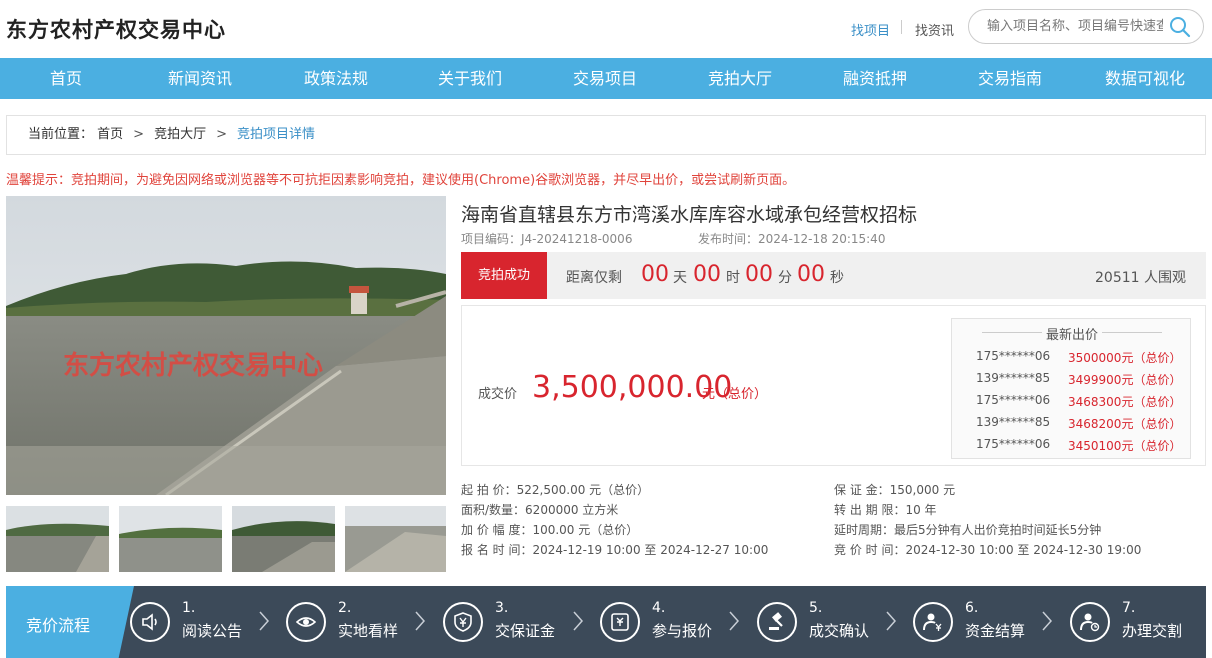 The width and height of the screenshot is (1212, 658). Describe the element at coordinates (1140, 278) in the screenshot. I see `watcher-count: 20511 人围观` at that location.